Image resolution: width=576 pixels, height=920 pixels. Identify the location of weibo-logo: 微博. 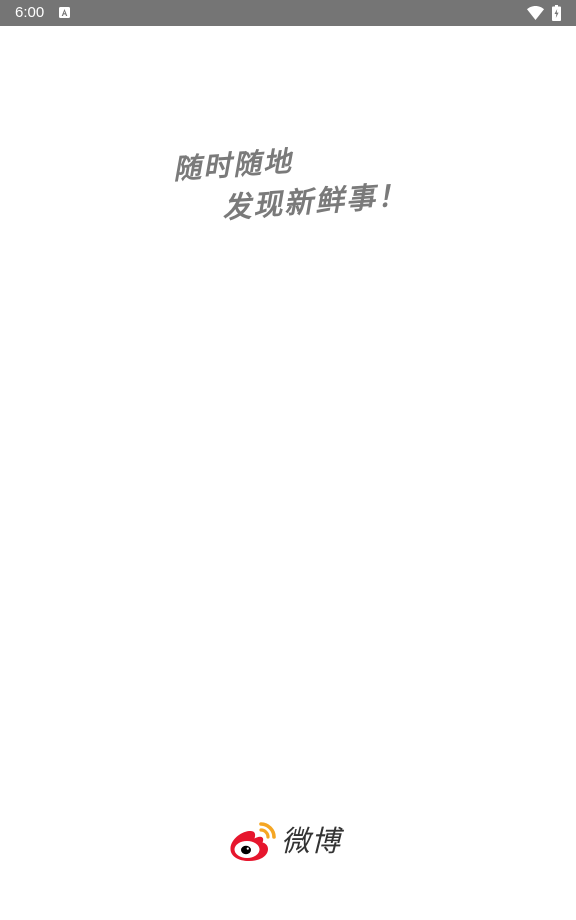
(291, 842).